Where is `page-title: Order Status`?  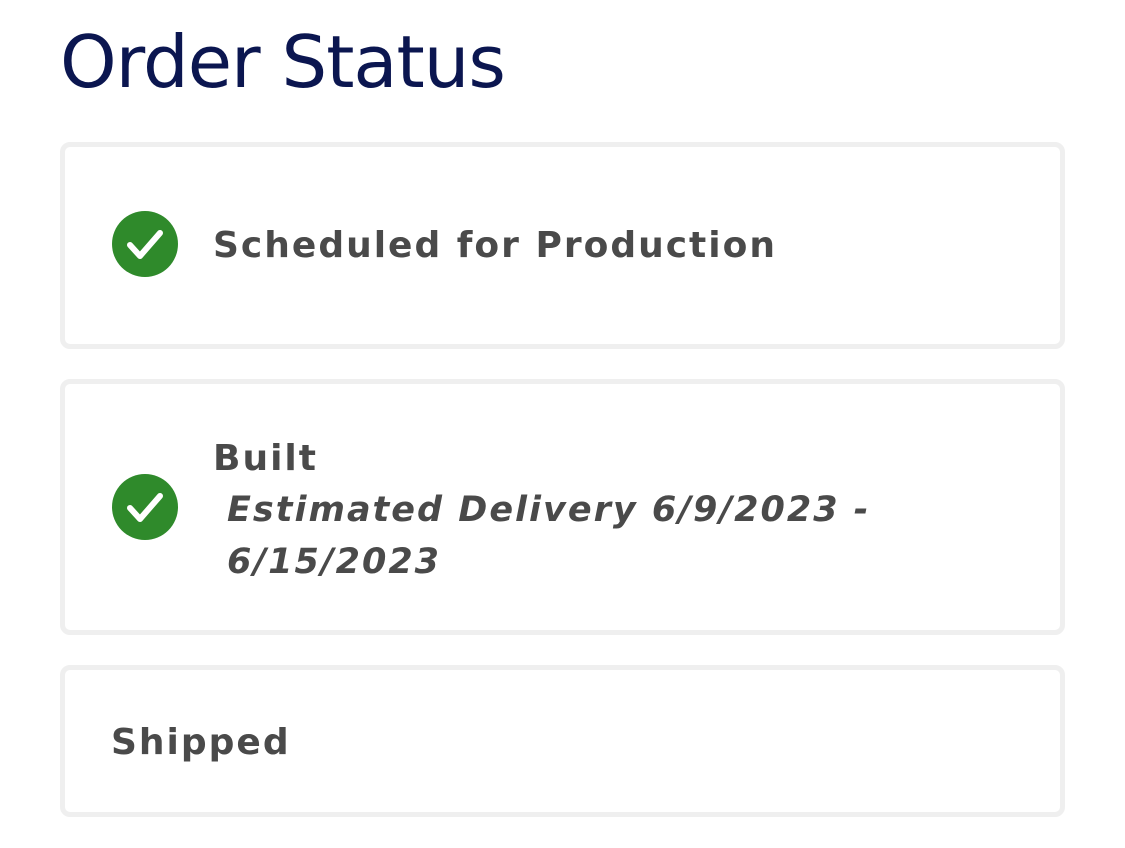 page-title: Order Status is located at coordinates (283, 62).